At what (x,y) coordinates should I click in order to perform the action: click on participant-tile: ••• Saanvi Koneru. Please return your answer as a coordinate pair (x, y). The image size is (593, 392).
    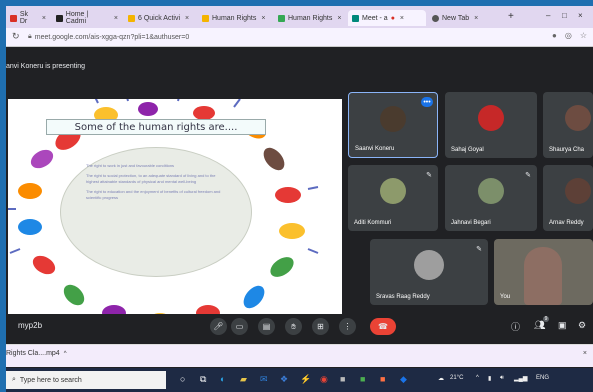
    Looking at the image, I should click on (393, 125).